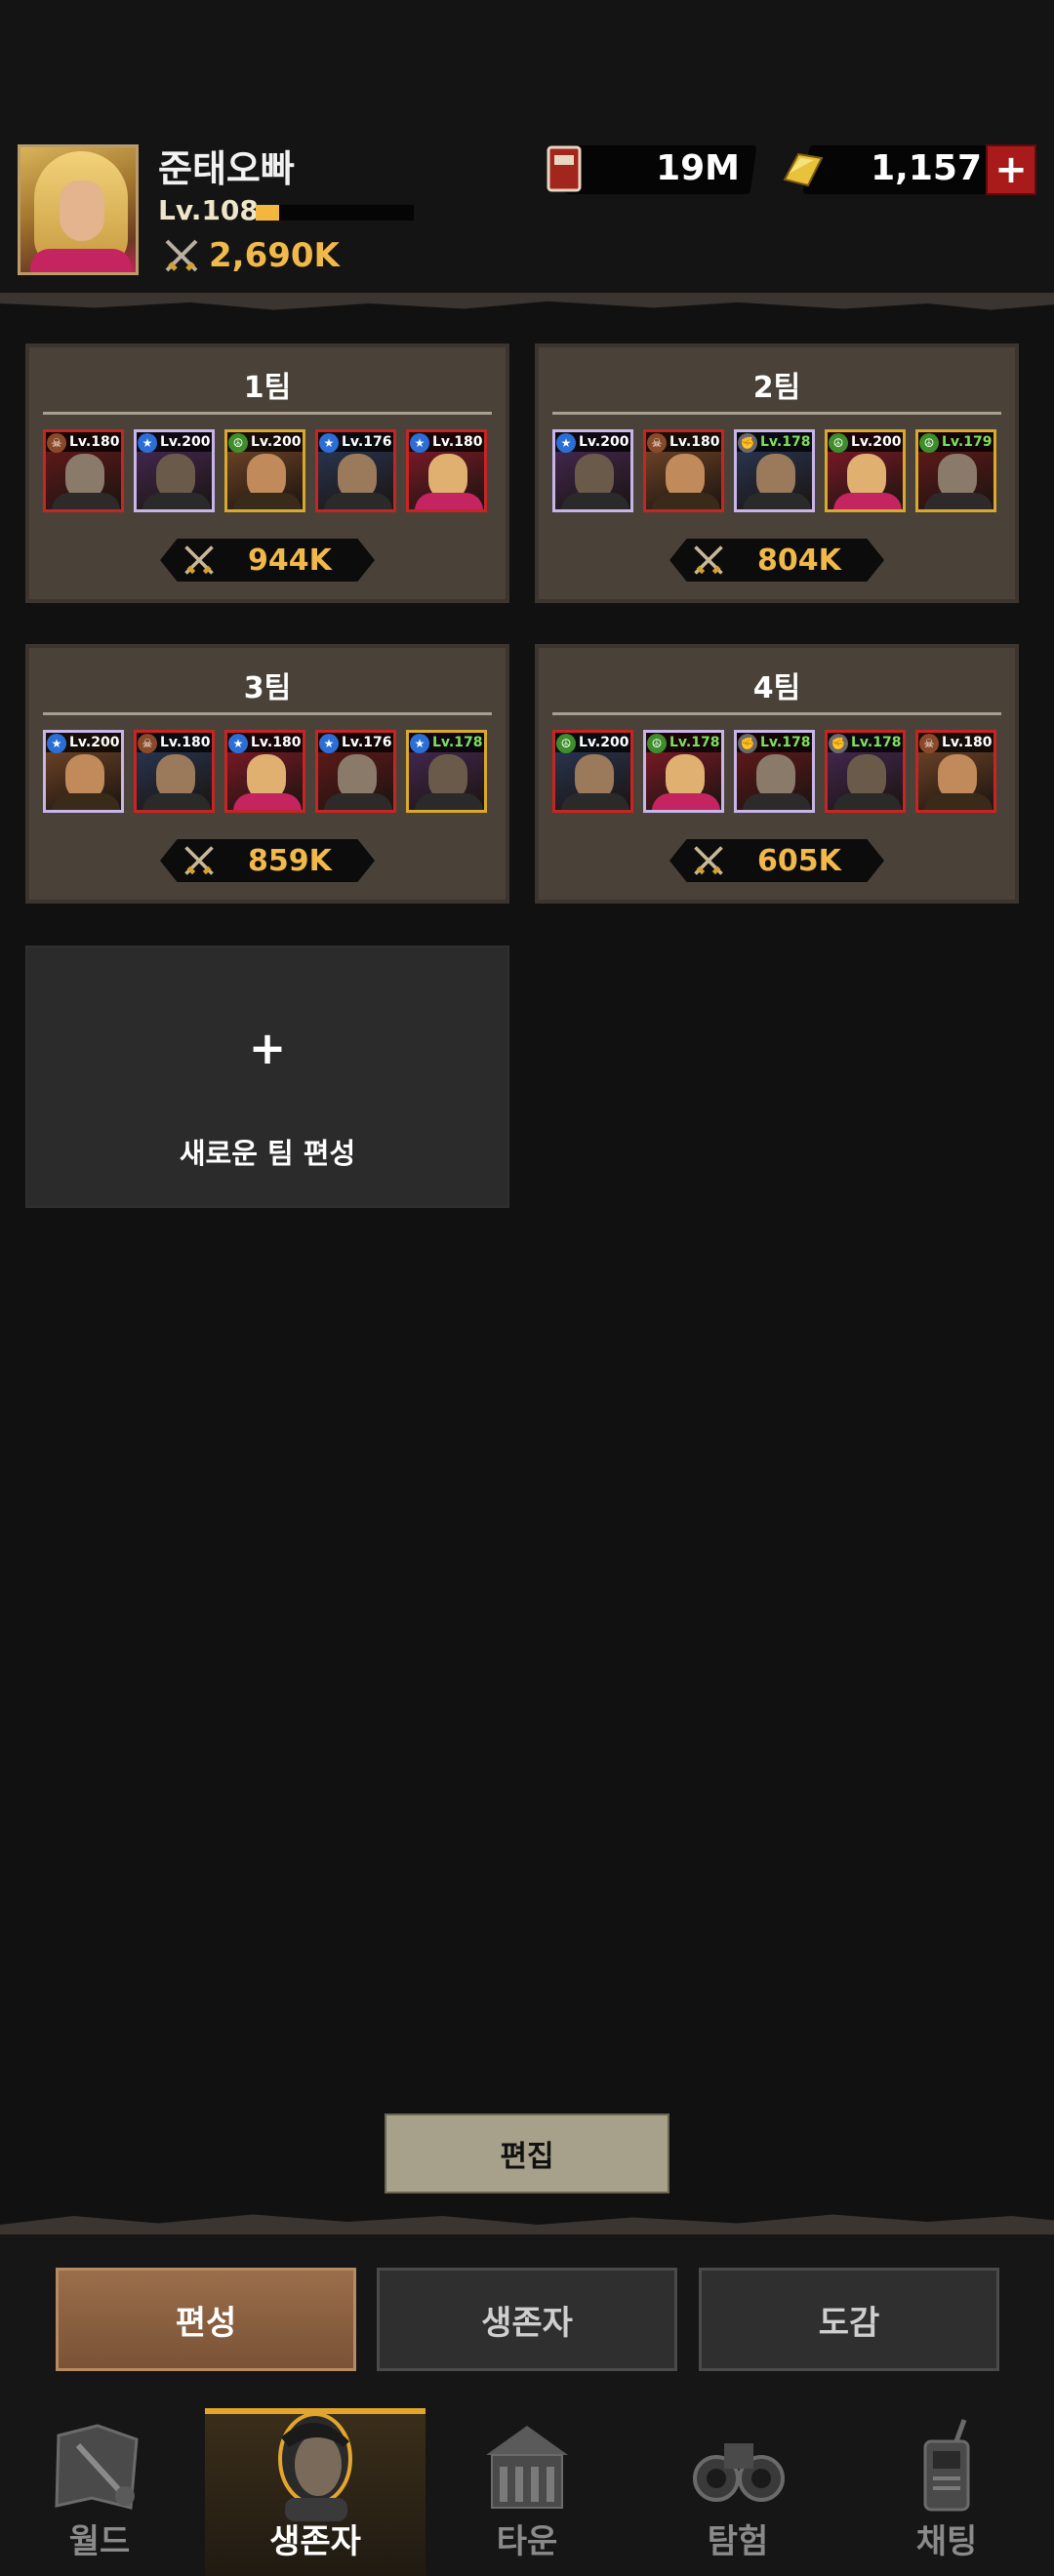 The image size is (1054, 2576). What do you see at coordinates (564, 168) in the screenshot?
I see `book-icon` at bounding box center [564, 168].